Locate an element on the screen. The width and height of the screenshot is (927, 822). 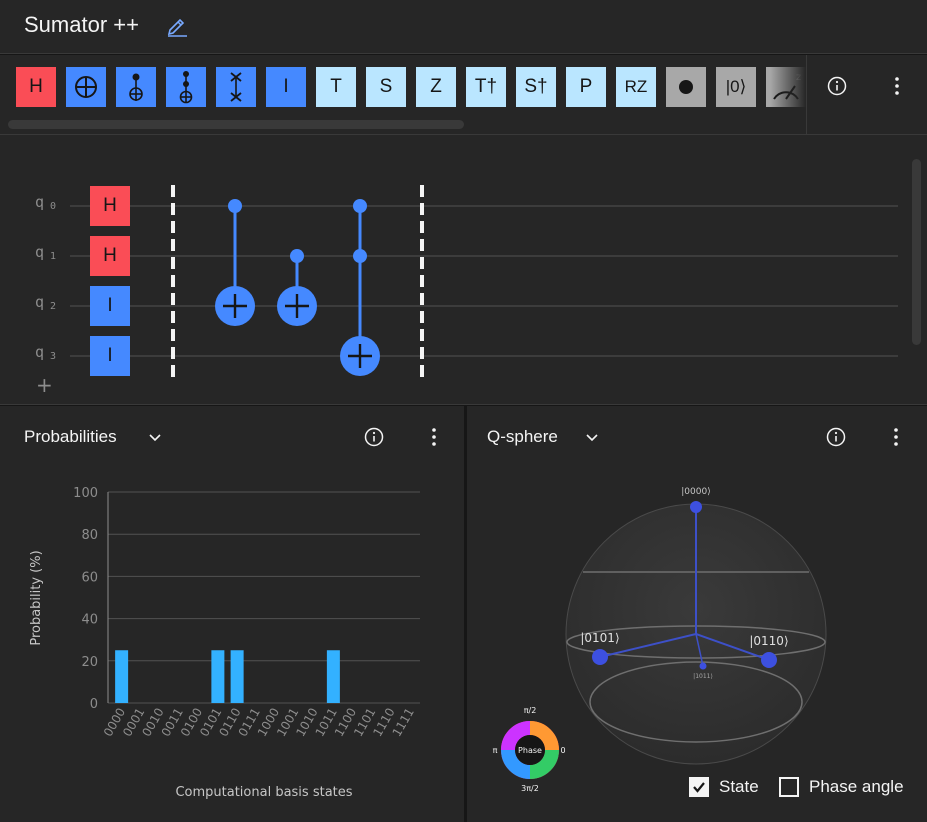
y-tick-label: 60 is located at coordinates (89, 577).